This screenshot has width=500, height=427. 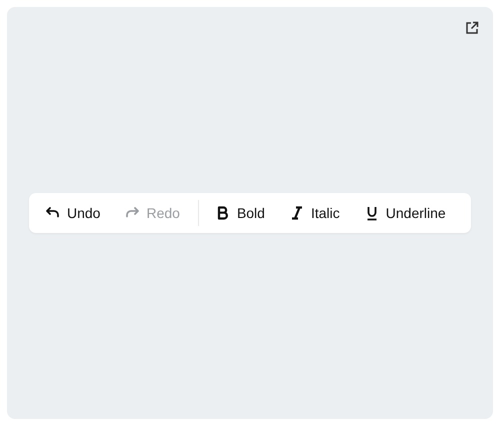 I want to click on italic-button: Italic, so click(x=314, y=213).